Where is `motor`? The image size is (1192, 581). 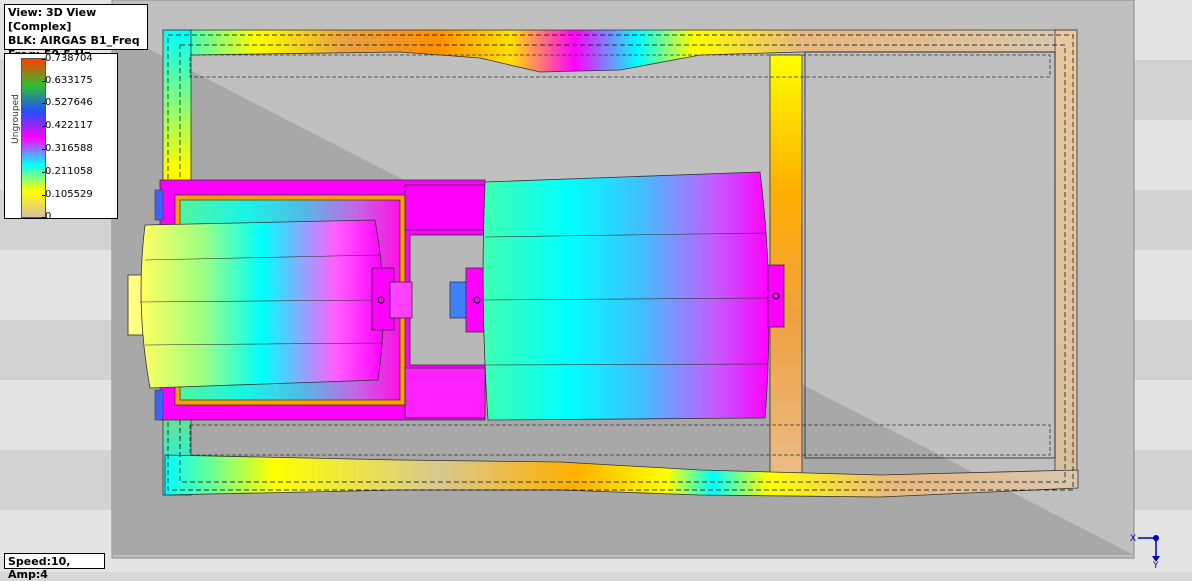 motor is located at coordinates (270, 304).